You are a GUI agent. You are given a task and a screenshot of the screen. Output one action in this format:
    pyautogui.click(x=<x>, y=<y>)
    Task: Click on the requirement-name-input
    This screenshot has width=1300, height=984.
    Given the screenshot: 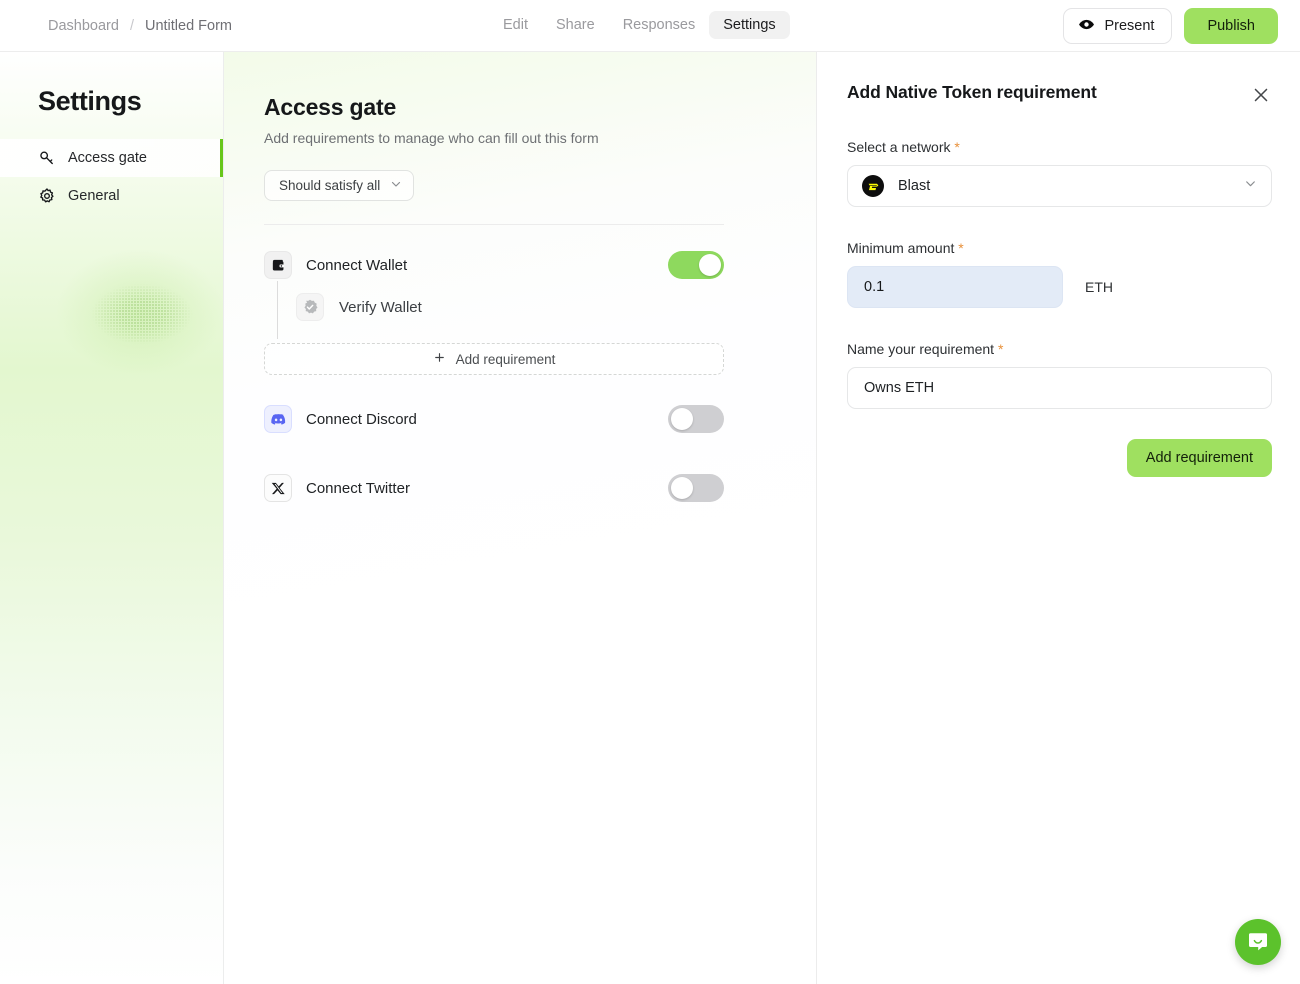 What is the action you would take?
    pyautogui.click(x=1059, y=388)
    